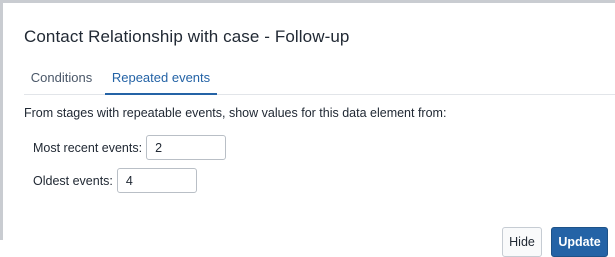 The width and height of the screenshot is (615, 257). Describe the element at coordinates (161, 79) in the screenshot. I see `tab-repeated-events: Repeated events` at that location.